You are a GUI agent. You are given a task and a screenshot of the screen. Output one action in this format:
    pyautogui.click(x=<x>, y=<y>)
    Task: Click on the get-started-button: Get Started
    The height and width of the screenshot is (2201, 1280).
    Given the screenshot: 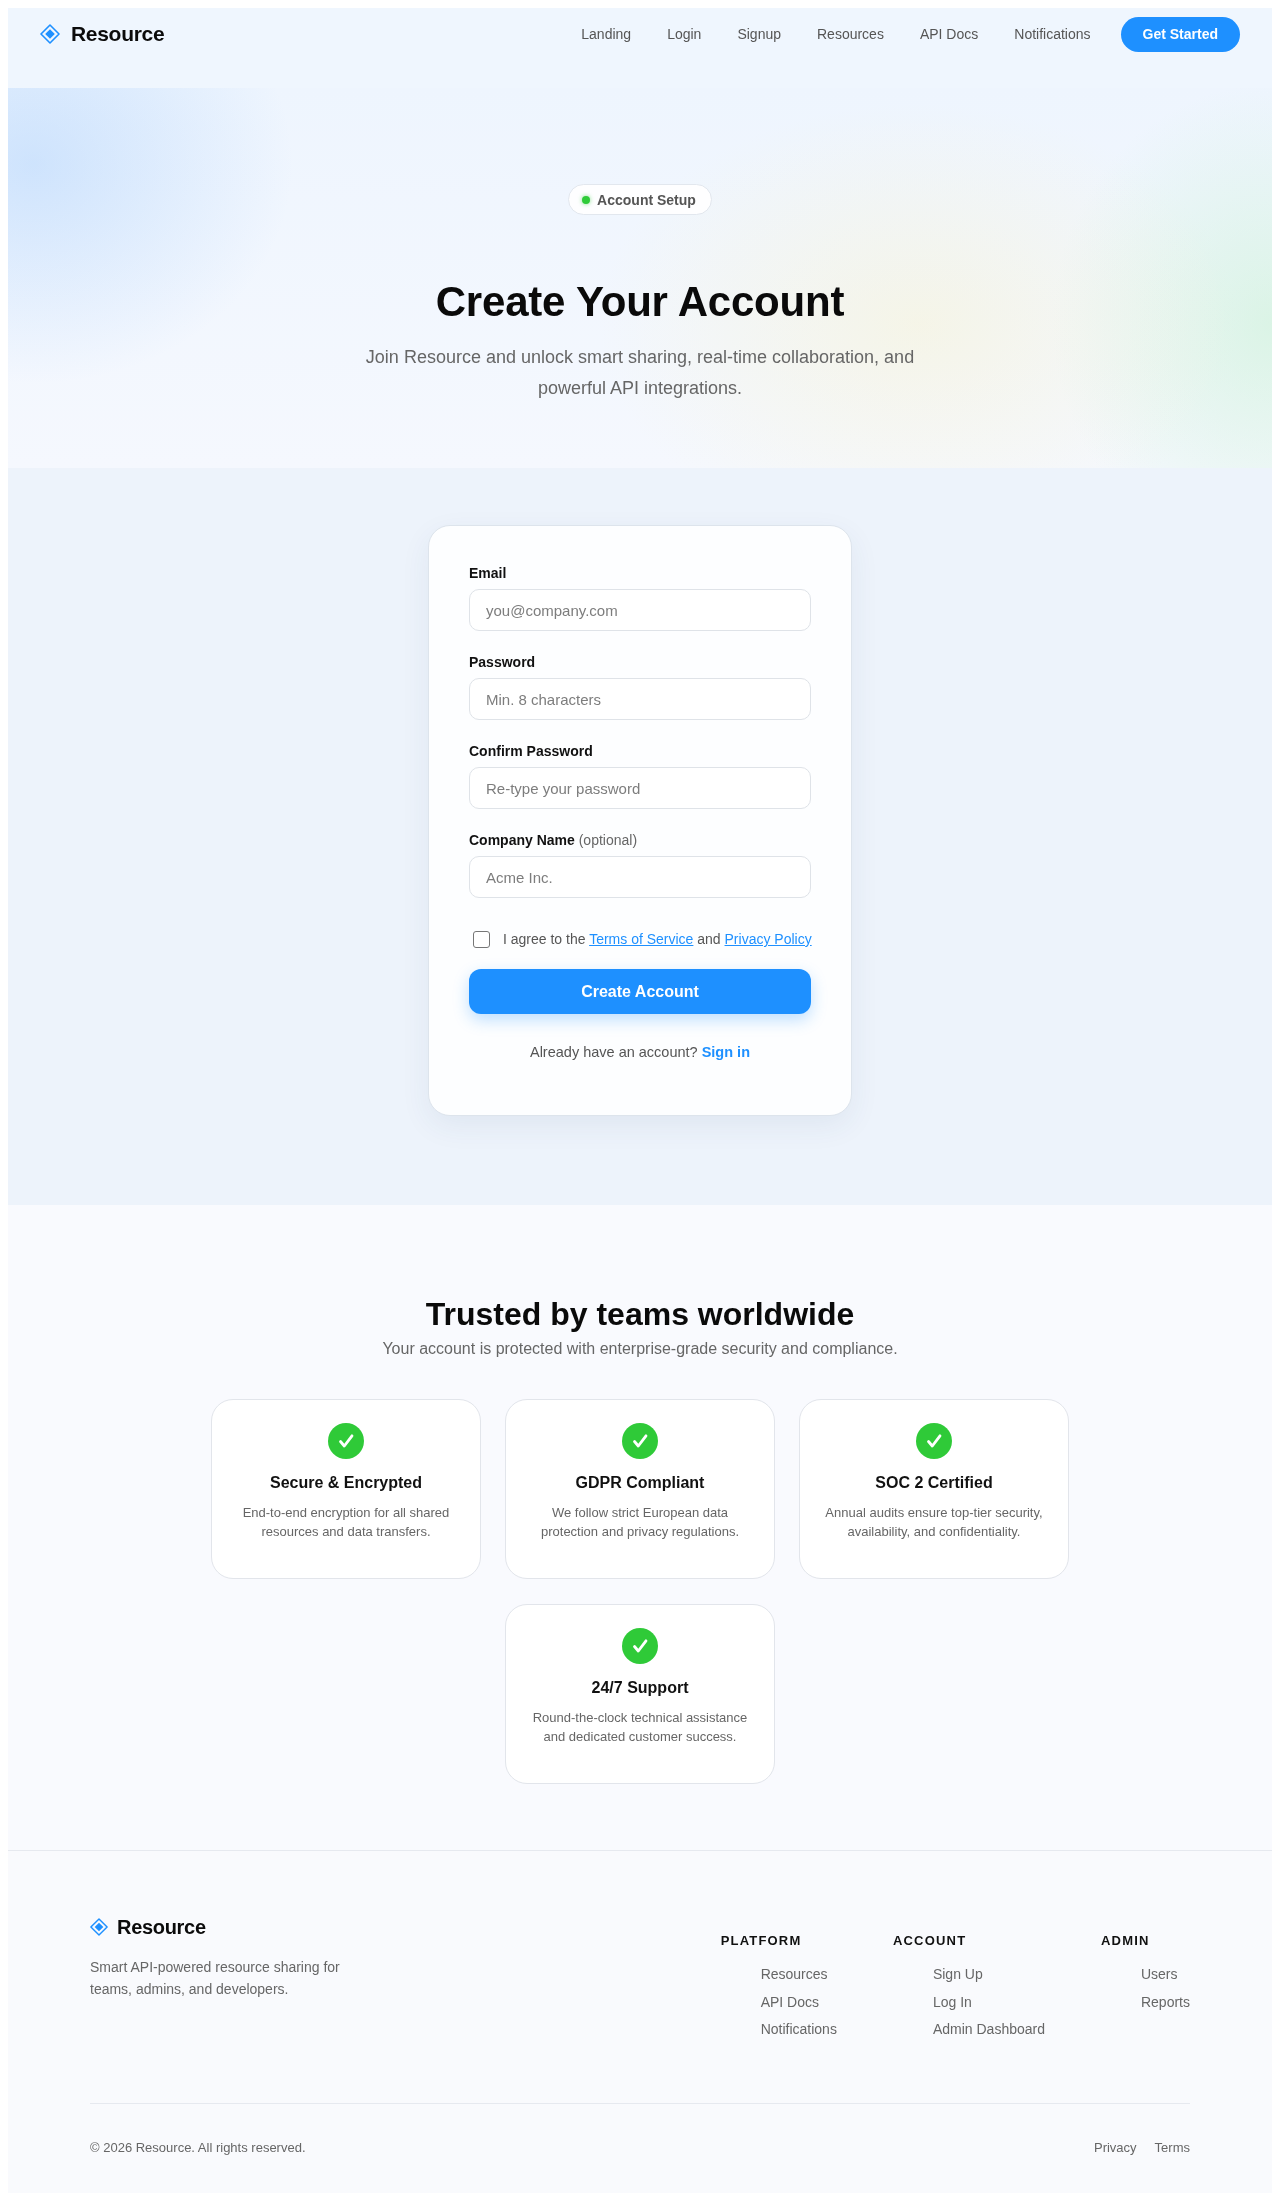 What is the action you would take?
    pyautogui.click(x=1180, y=34)
    